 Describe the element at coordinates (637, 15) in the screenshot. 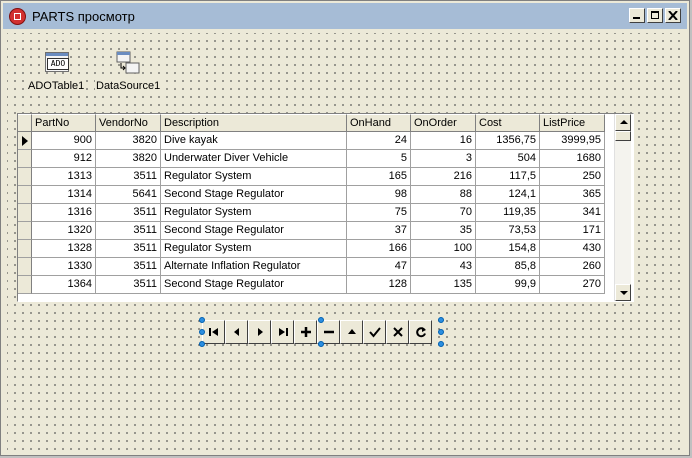

I see `minimize-button` at that location.